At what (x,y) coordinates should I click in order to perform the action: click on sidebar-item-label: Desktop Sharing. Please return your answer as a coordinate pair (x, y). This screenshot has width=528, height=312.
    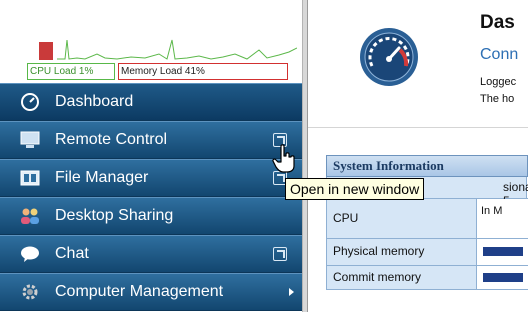
    Looking at the image, I should click on (114, 215).